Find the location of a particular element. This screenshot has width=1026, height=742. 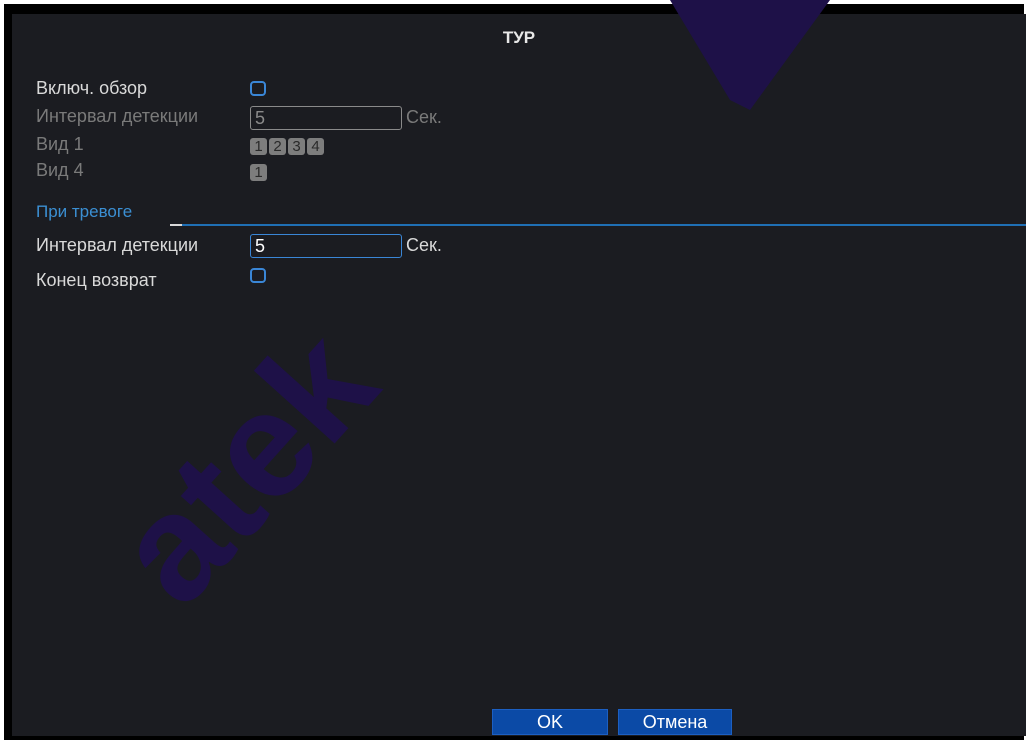

ok-button: OK is located at coordinates (550, 722).